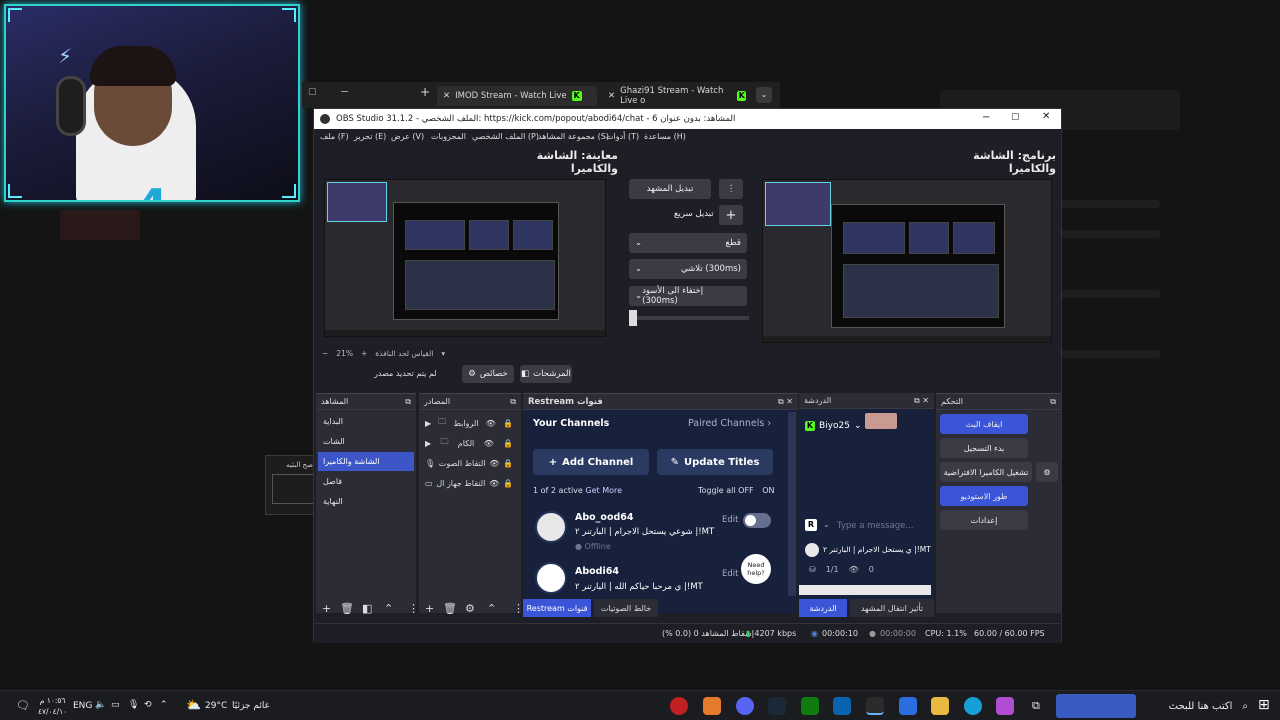 The width and height of the screenshot is (1280, 720). Describe the element at coordinates (823, 608) in the screenshot. I see `tab-chat: الدردشة` at that location.